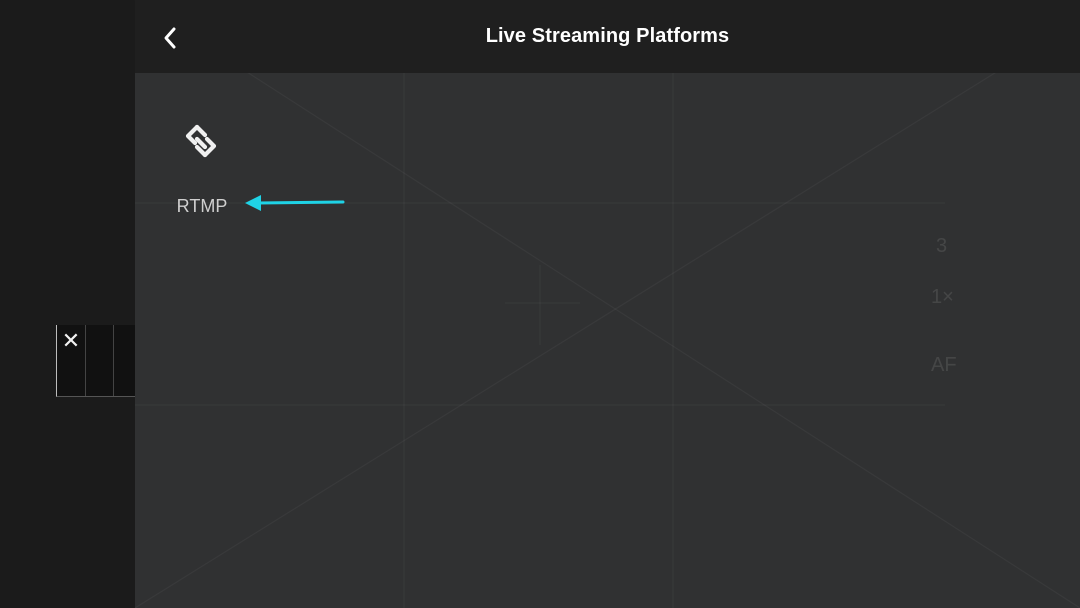 This screenshot has width=1080, height=608. I want to click on focus-label: AF, so click(944, 365).